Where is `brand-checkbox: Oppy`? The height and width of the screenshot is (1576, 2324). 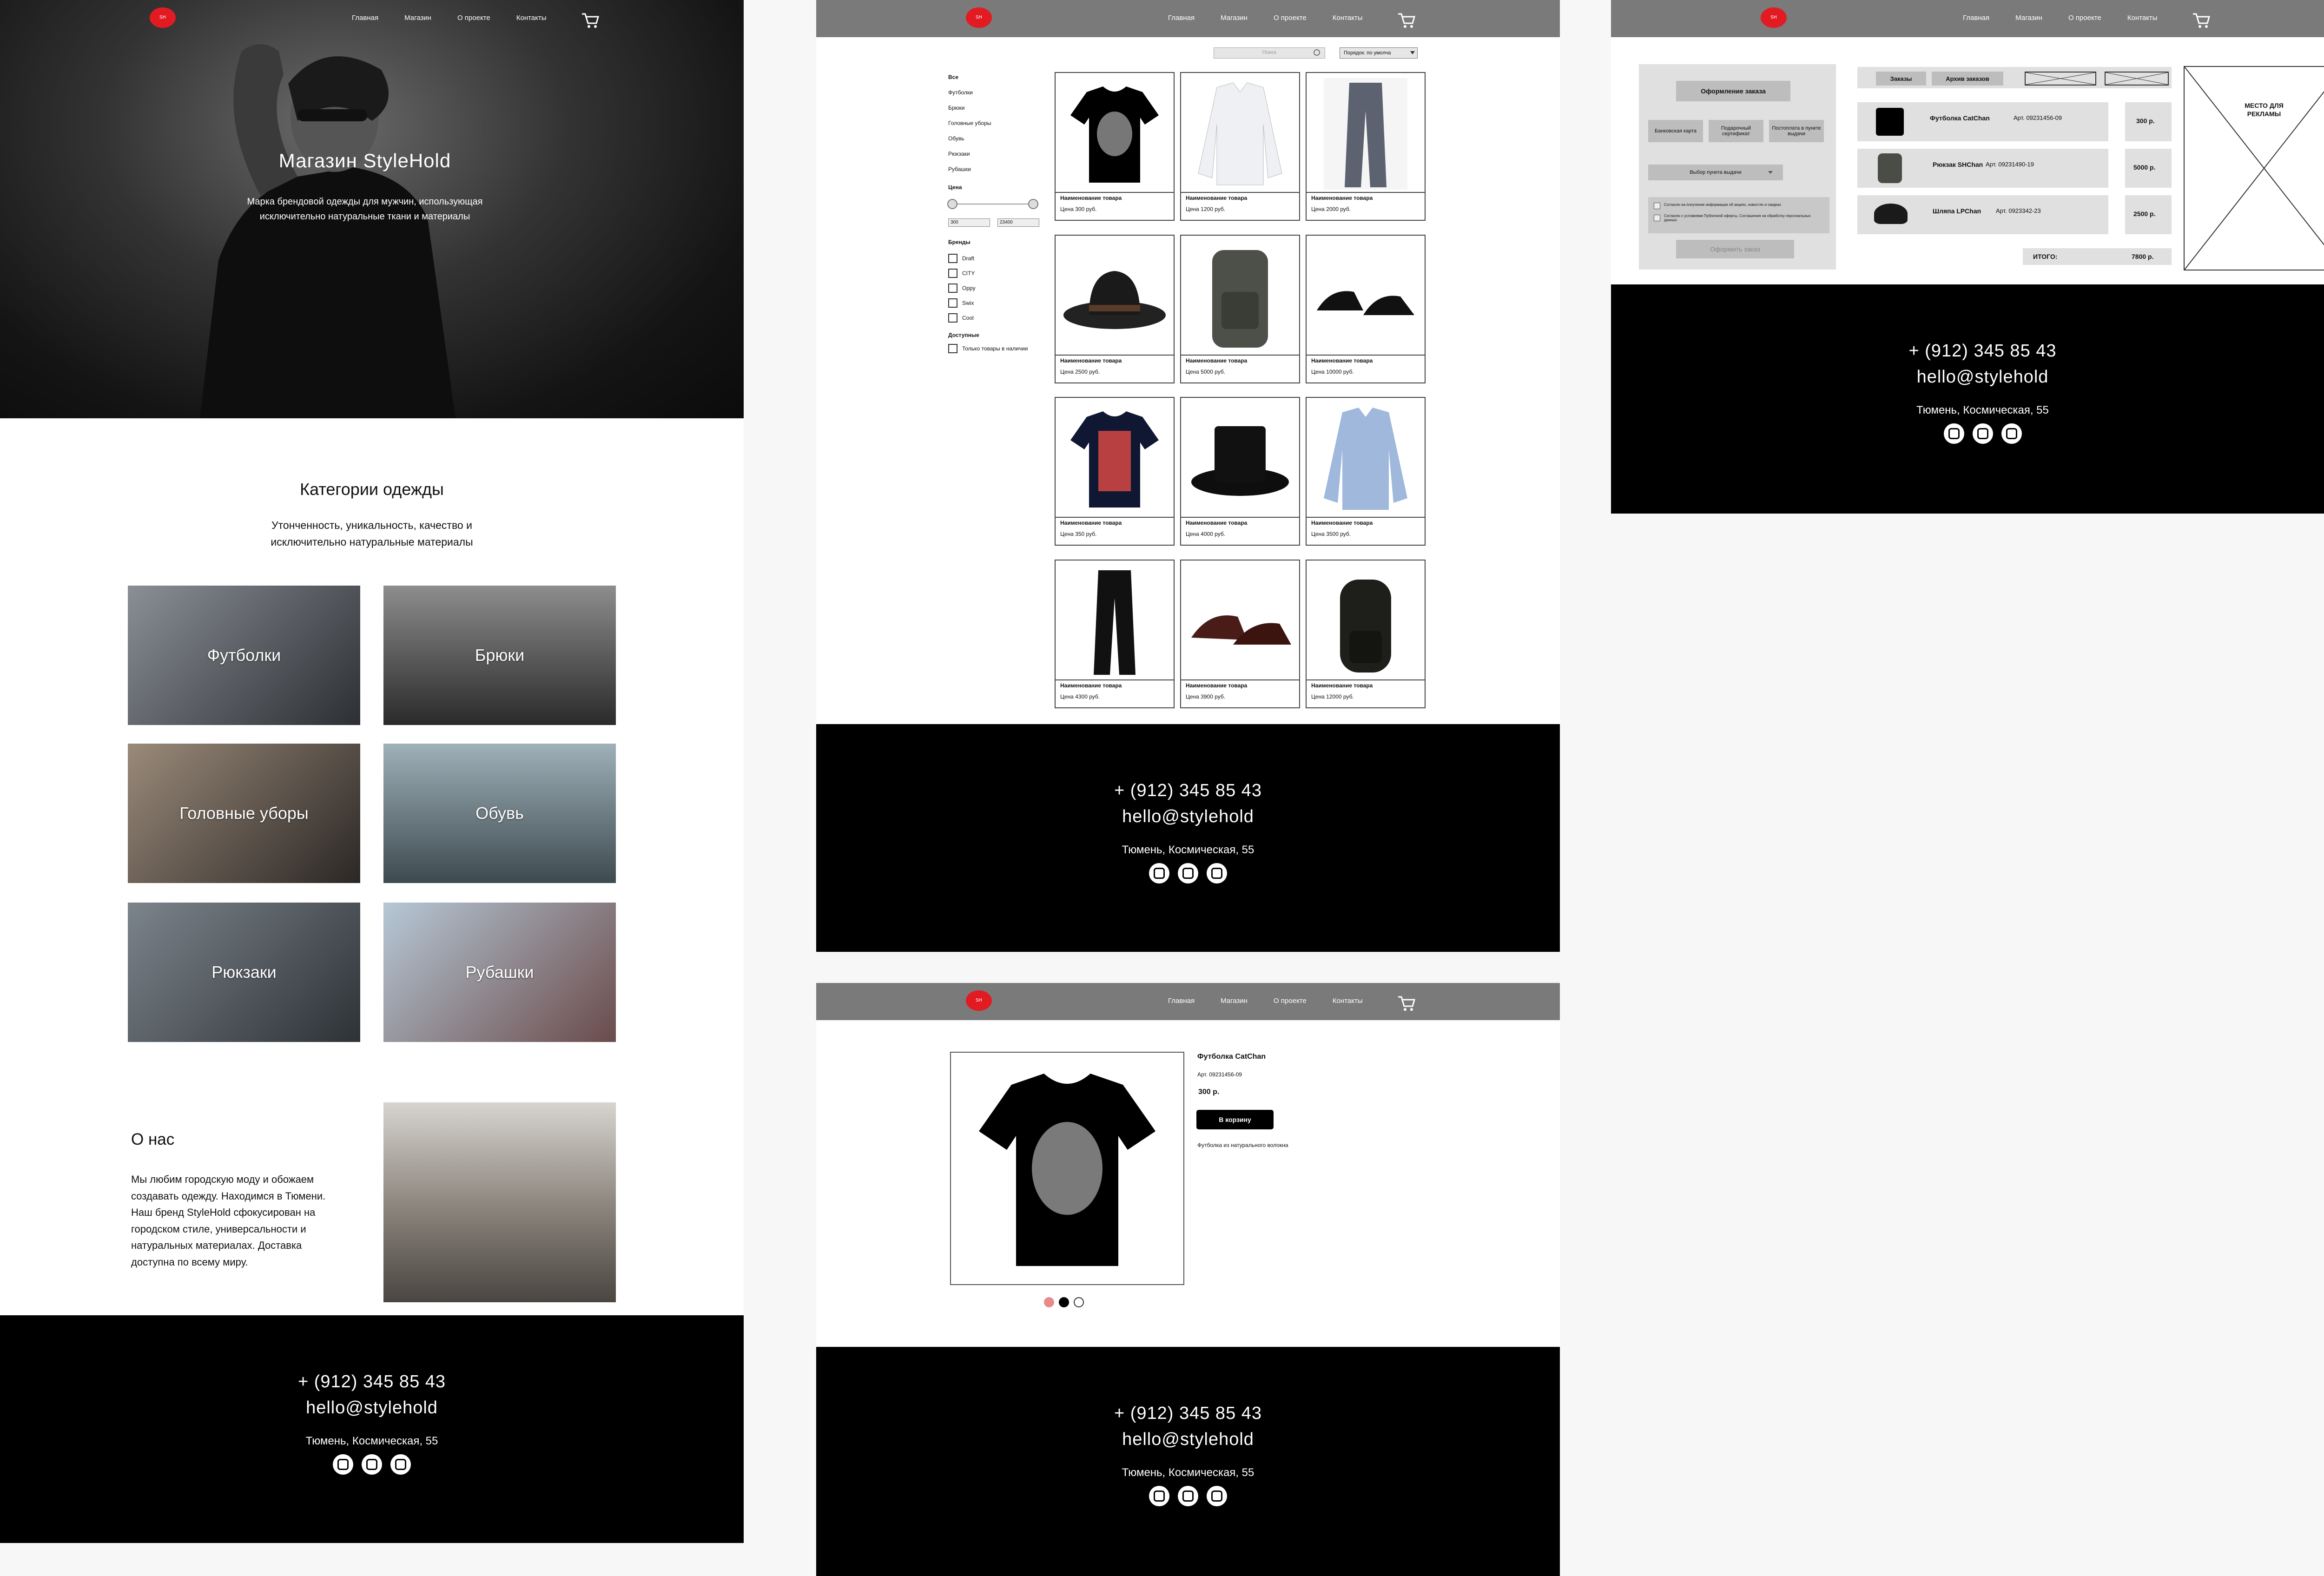
brand-checkbox: Oppy is located at coordinates (962, 288).